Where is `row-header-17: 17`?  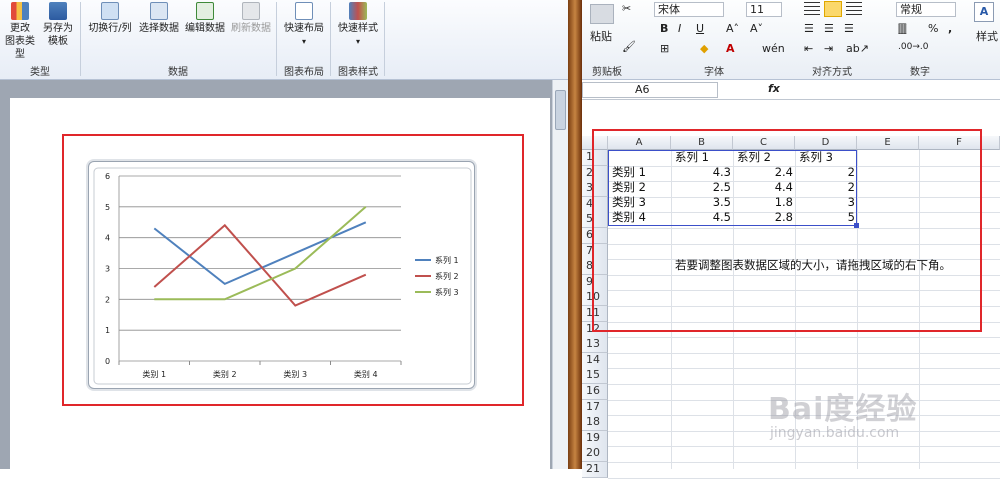 row-header-17: 17 is located at coordinates (595, 408).